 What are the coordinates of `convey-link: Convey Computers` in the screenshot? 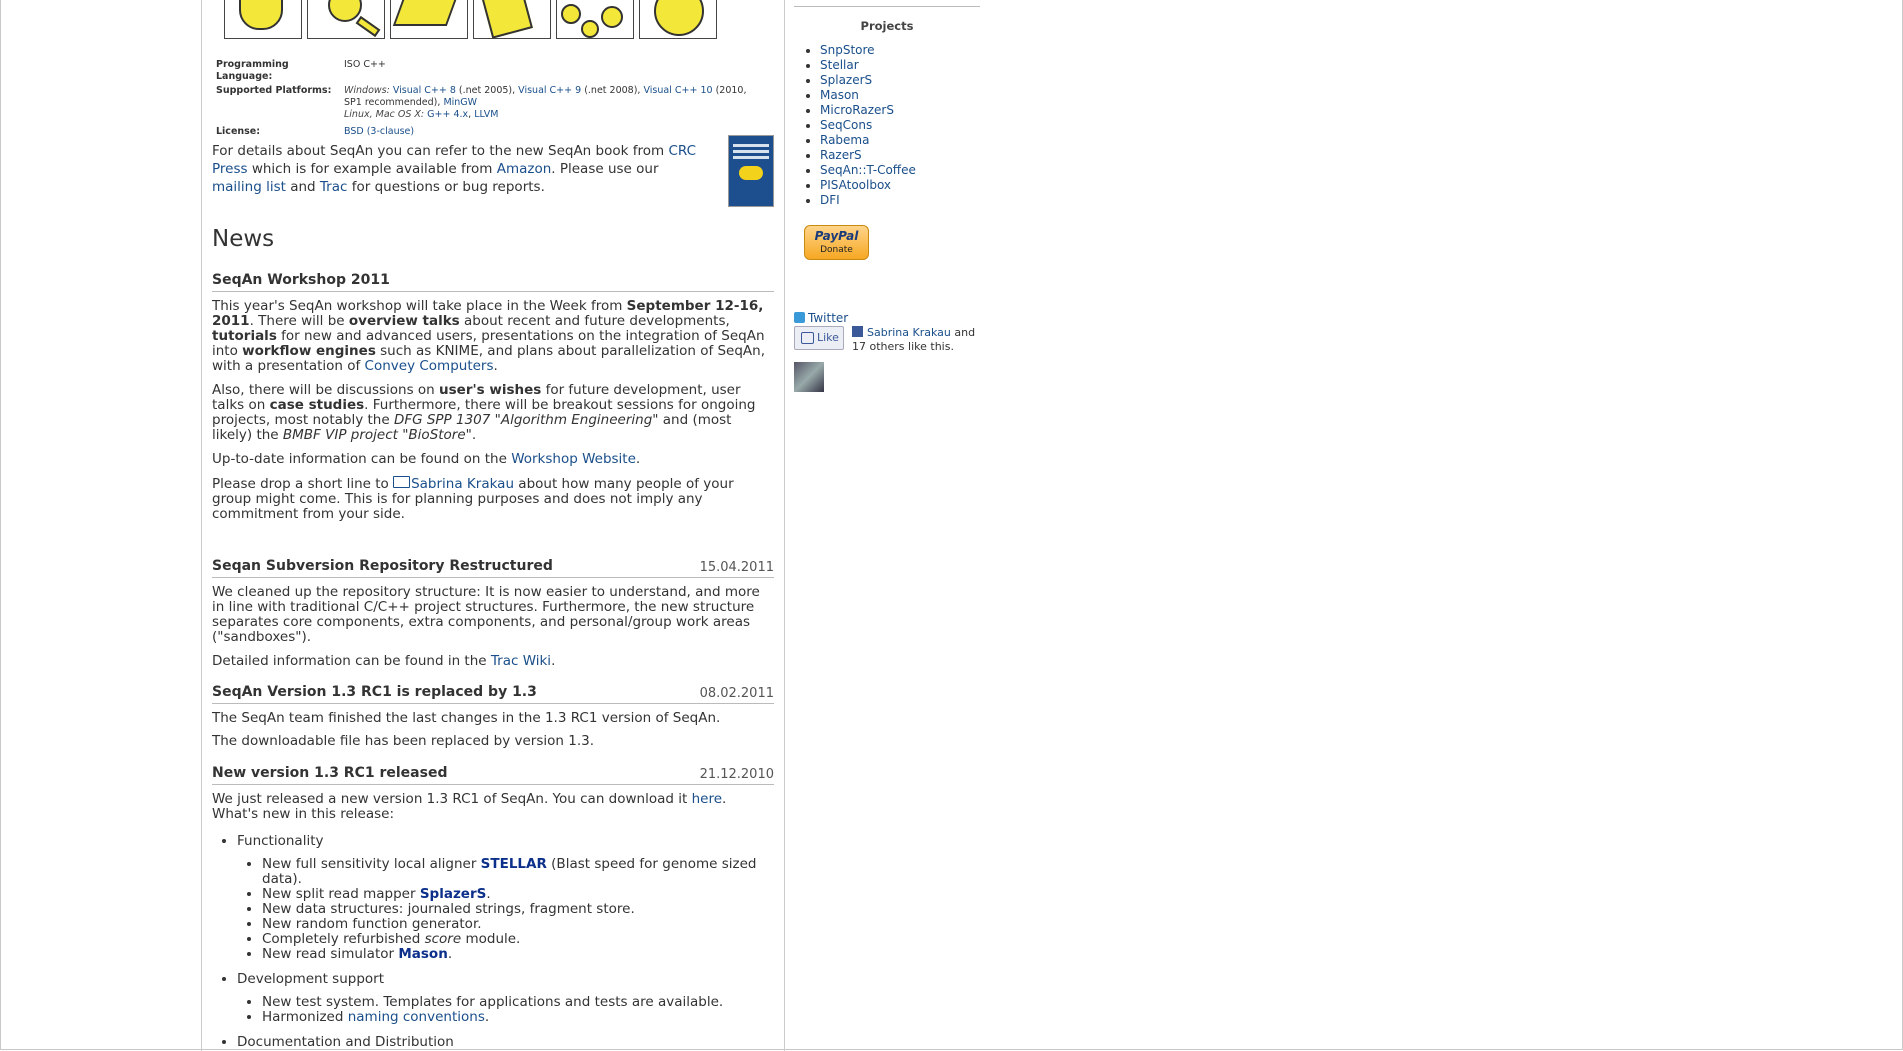 It's located at (429, 366).